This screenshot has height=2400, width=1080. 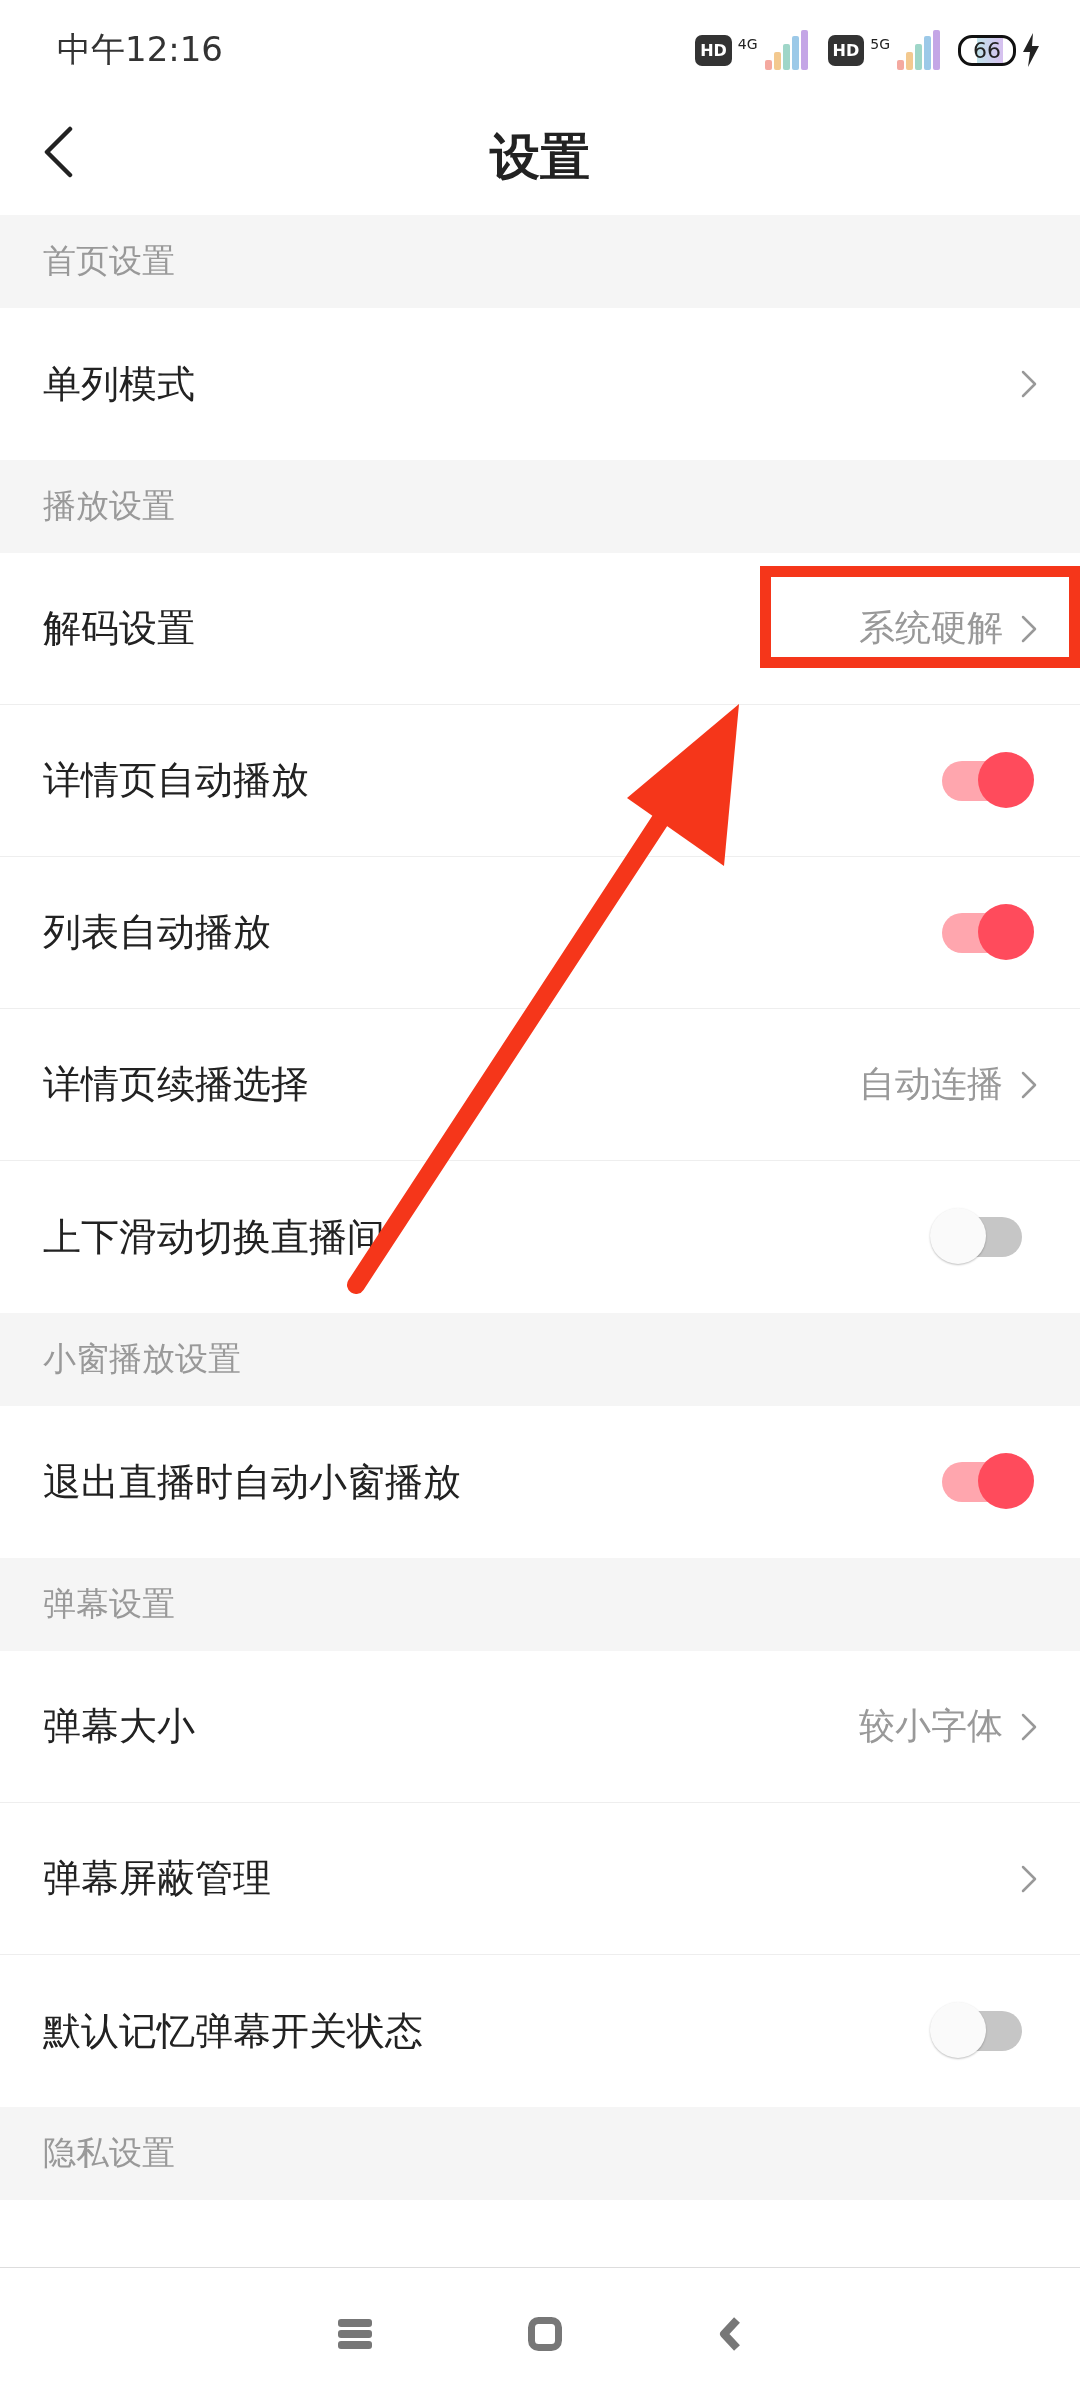 What do you see at coordinates (176, 1084) in the screenshot?
I see `row-label: 详情页续播选择` at bounding box center [176, 1084].